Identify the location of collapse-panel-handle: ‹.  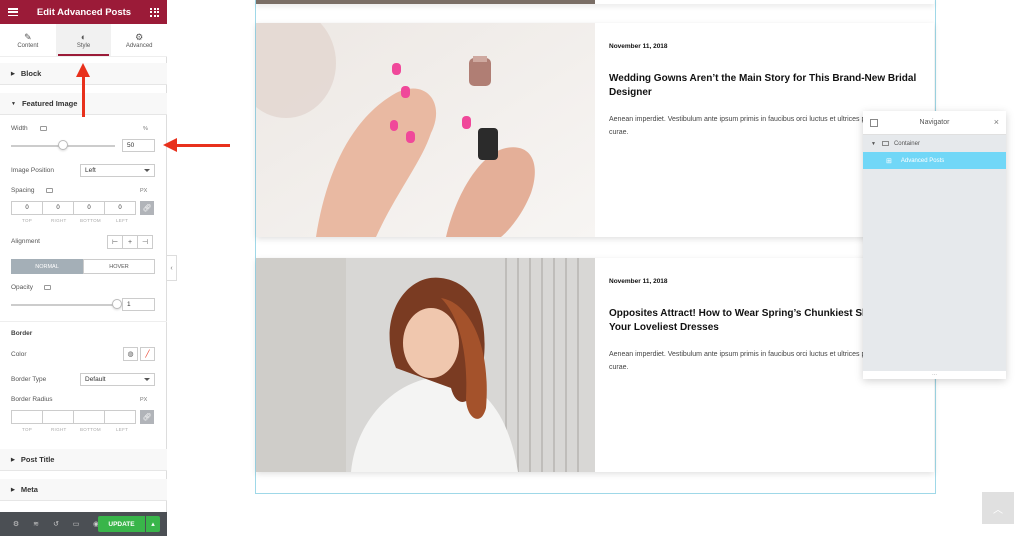
(172, 268).